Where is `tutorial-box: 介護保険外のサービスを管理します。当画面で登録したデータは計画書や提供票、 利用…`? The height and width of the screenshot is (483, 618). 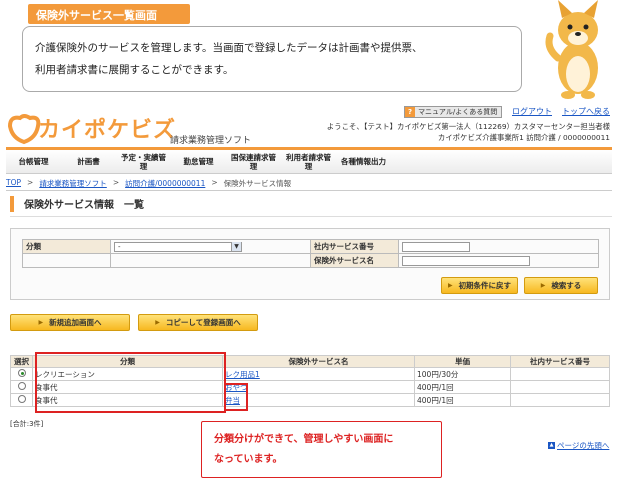
tutorial-box: 介護保険外のサービスを管理します。当画面で登録したデータは計画書や提供票、 利用… is located at coordinates (272, 59).